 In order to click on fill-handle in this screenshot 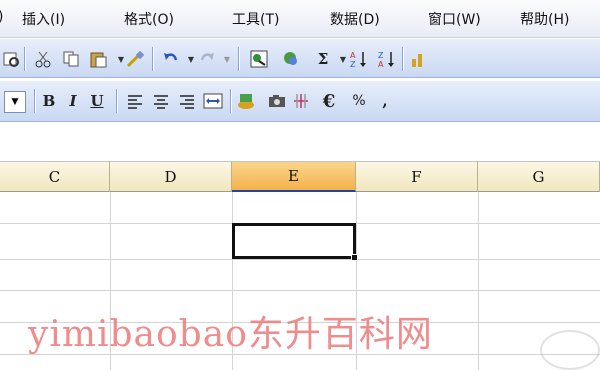, I will do `click(354, 257)`.